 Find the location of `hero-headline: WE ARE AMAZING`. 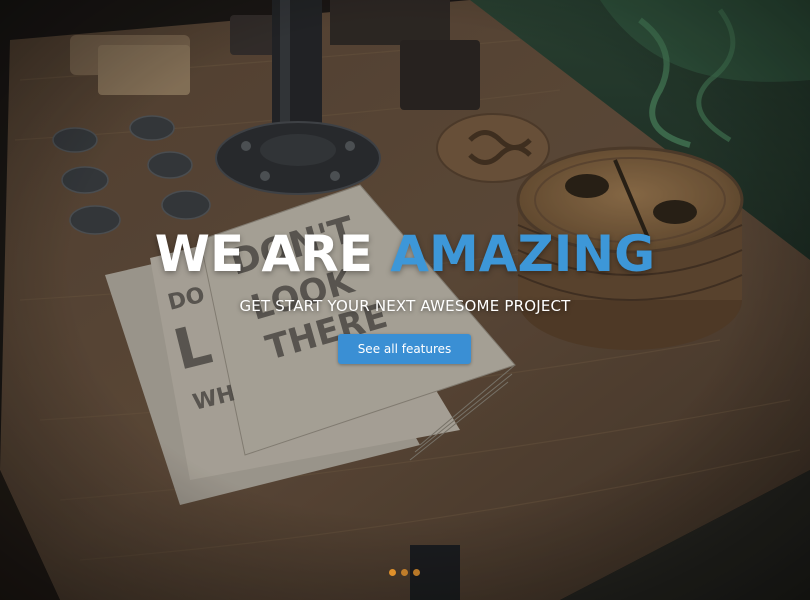

hero-headline: WE ARE AMAZING is located at coordinates (405, 254).